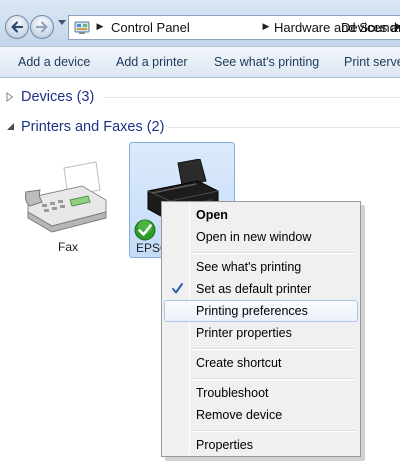 The width and height of the screenshot is (400, 472). Describe the element at coordinates (68, 247) in the screenshot. I see `fax-label: Fax` at that location.